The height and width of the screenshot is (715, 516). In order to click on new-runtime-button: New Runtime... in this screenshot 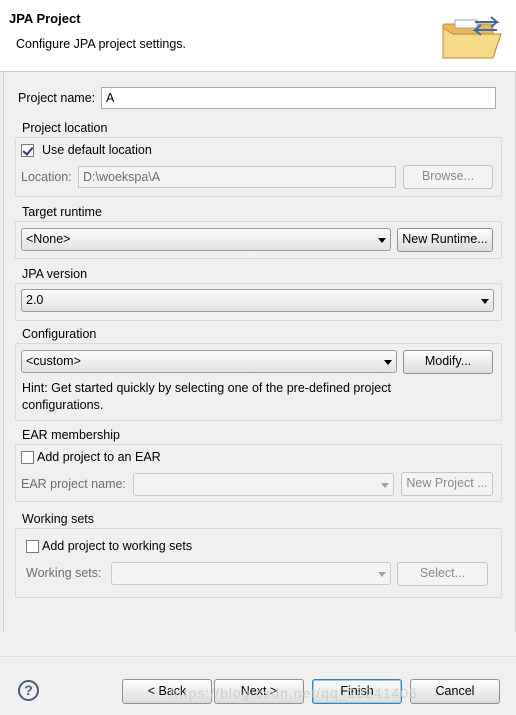, I will do `click(445, 240)`.